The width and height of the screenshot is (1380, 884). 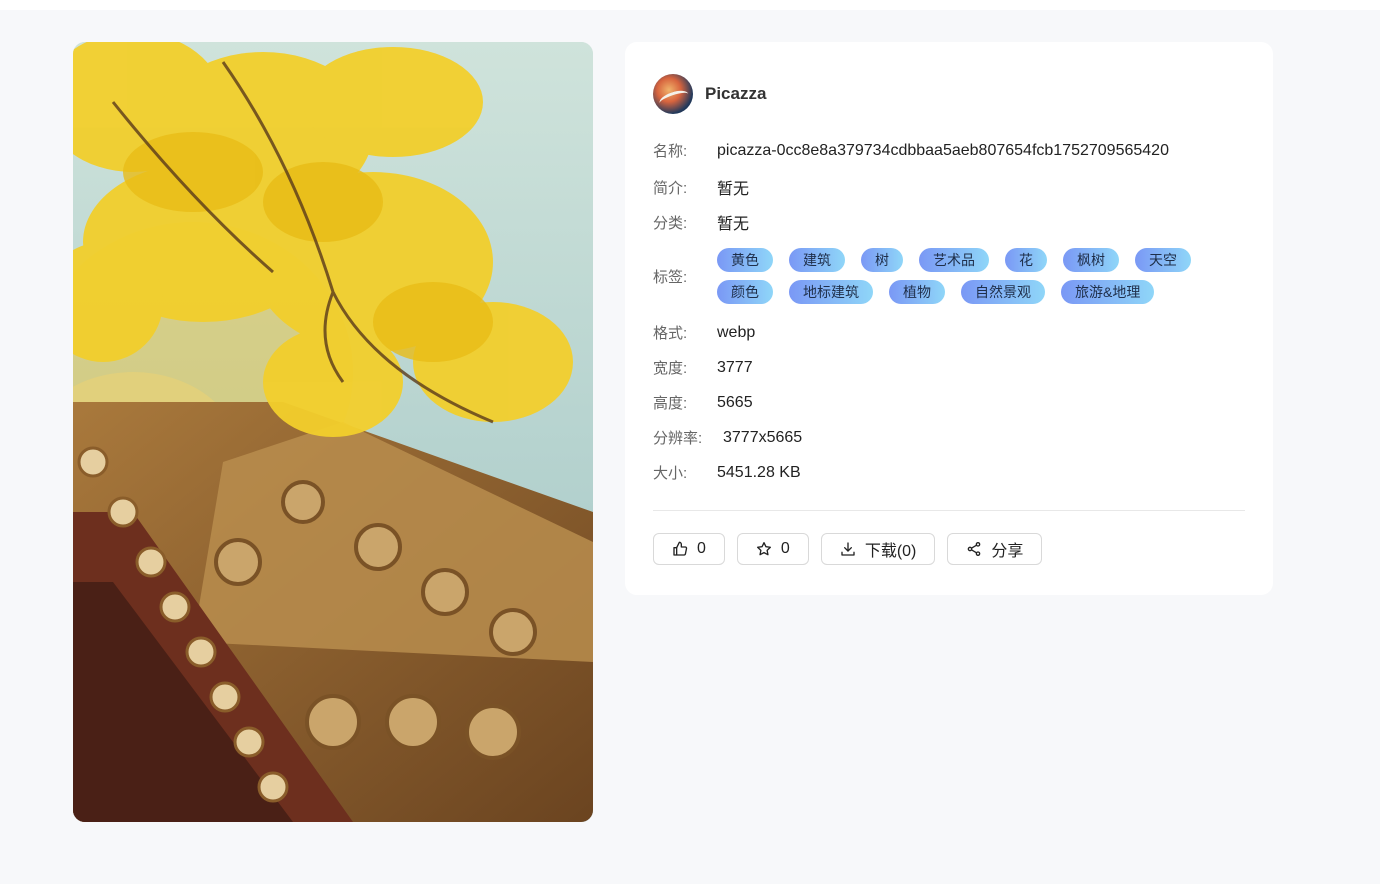 What do you see at coordinates (890, 551) in the screenshot?
I see `download-label: 下载(0)` at bounding box center [890, 551].